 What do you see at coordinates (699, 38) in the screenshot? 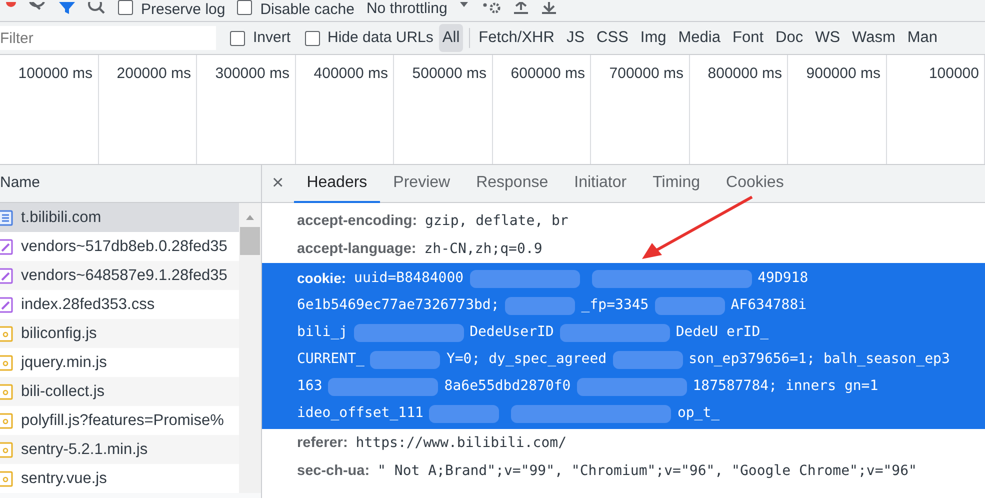
I see `type-filter-button: Media` at bounding box center [699, 38].